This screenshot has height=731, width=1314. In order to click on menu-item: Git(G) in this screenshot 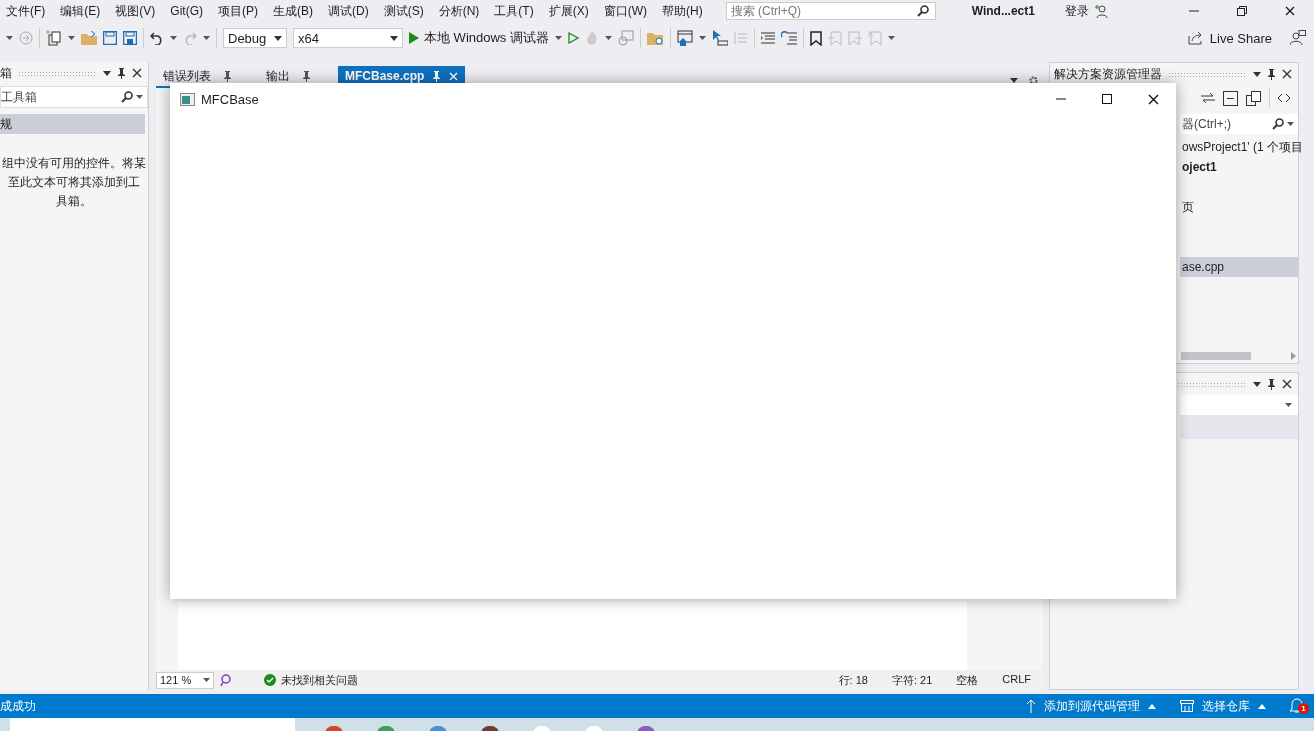, I will do `click(188, 11)`.